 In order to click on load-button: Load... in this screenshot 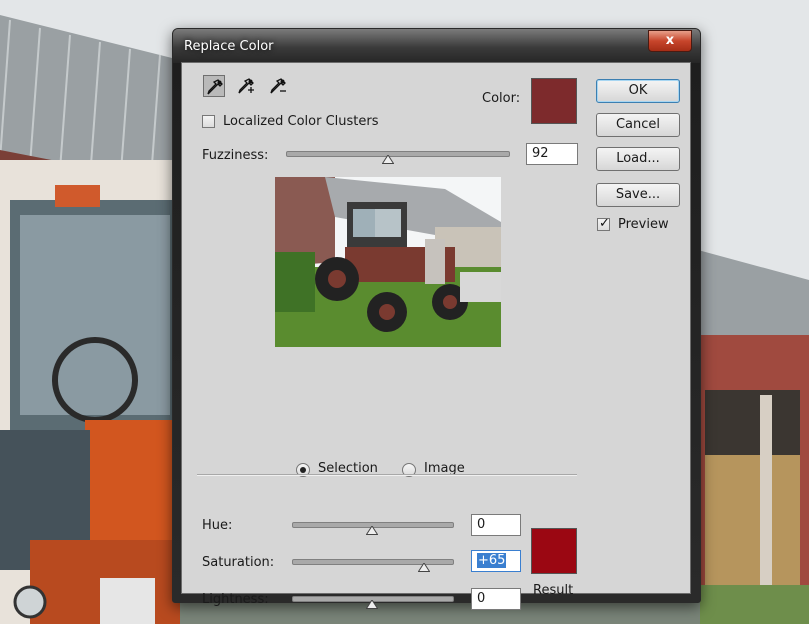, I will do `click(638, 159)`.